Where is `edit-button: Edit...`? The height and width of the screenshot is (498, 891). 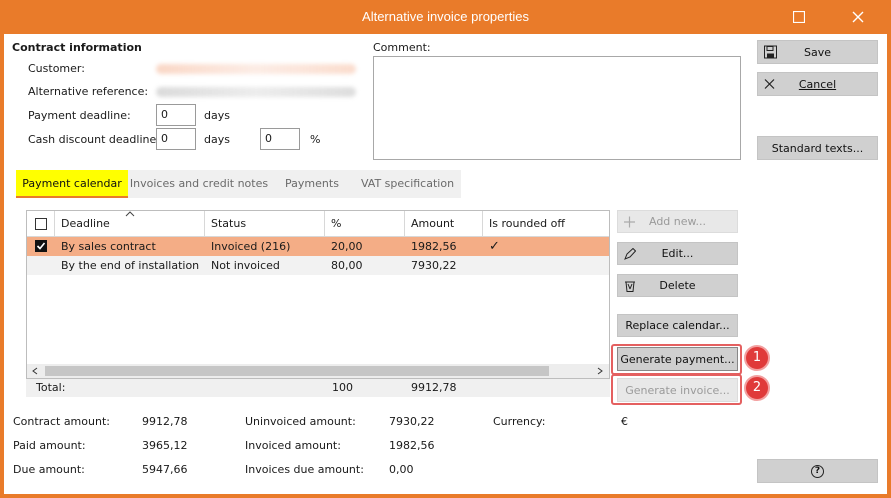
edit-button: Edit... is located at coordinates (677, 253).